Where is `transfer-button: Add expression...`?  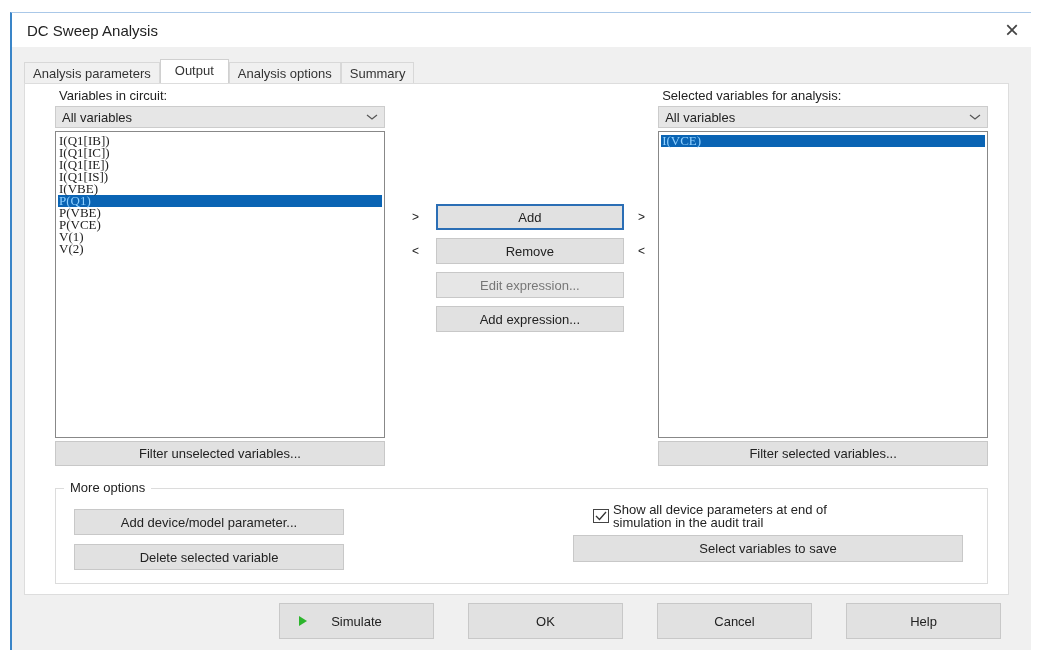 transfer-button: Add expression... is located at coordinates (529, 319).